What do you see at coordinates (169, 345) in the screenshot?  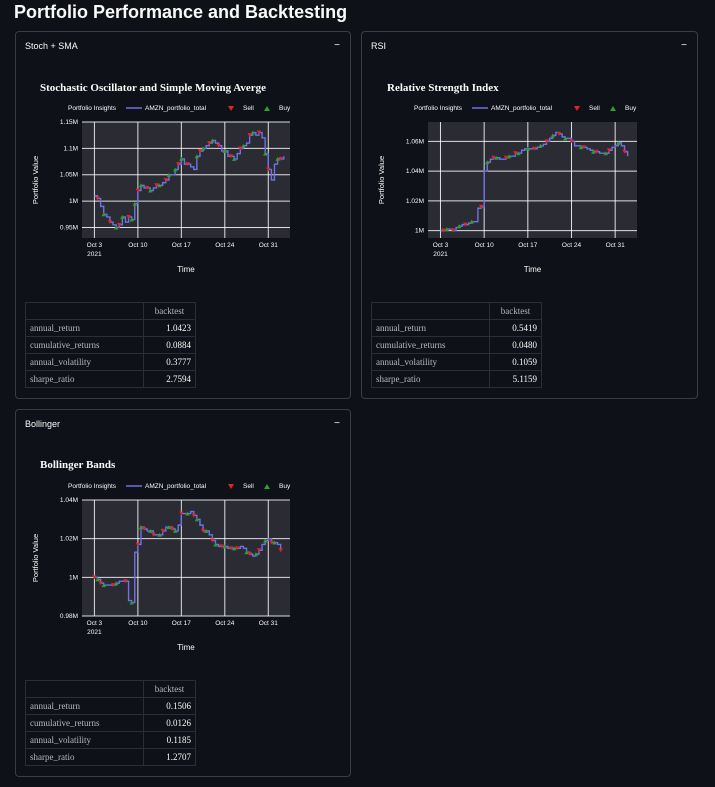 I see `metric-value: 0.0884` at bounding box center [169, 345].